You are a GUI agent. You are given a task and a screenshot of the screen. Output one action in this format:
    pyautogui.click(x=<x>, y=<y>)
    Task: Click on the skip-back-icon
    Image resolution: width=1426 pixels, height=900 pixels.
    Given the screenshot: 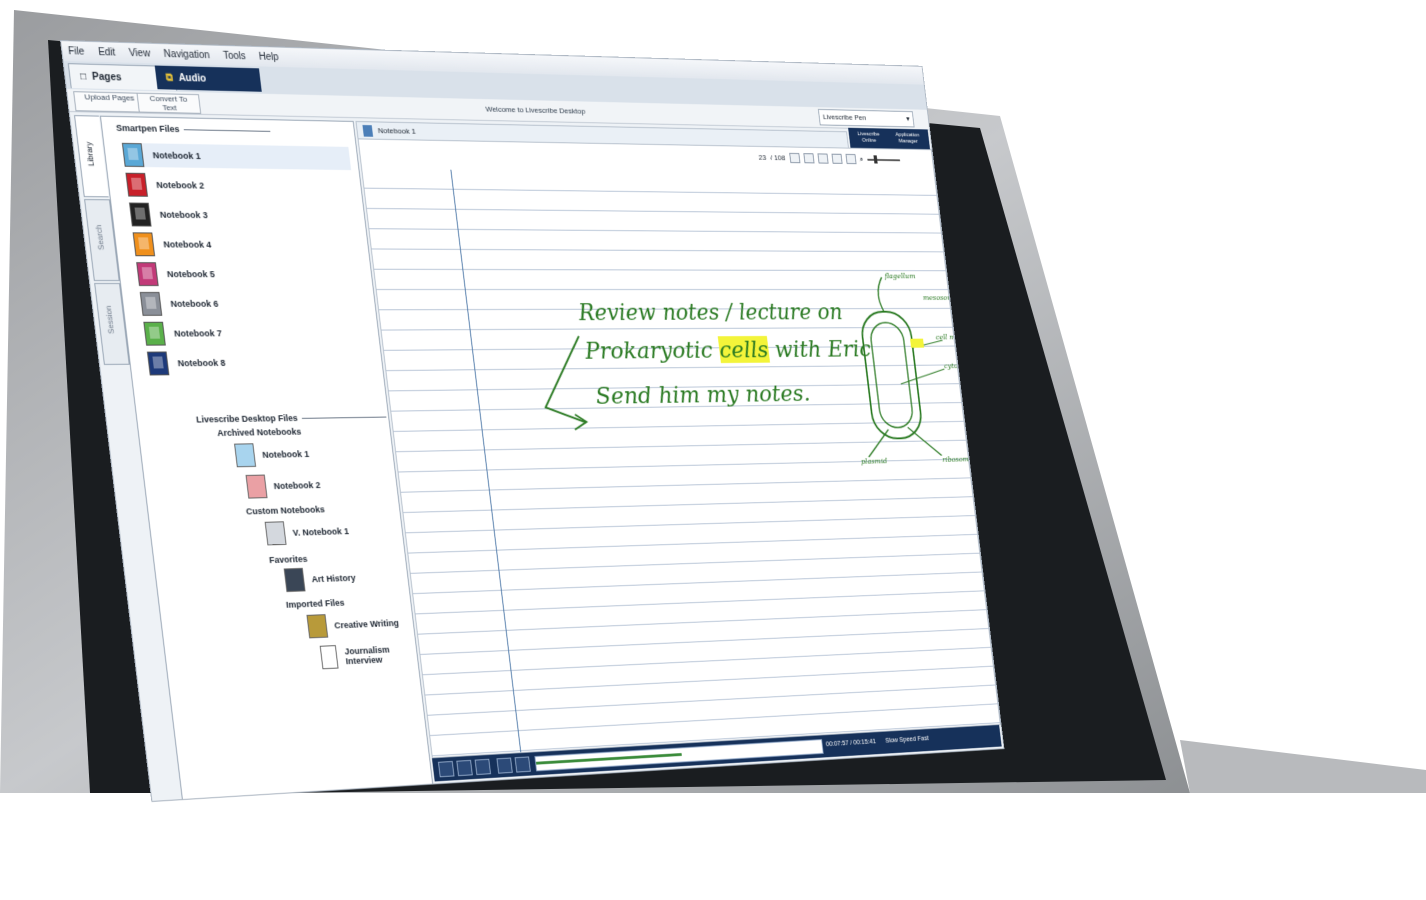 What is the action you would take?
    pyautogui.click(x=504, y=765)
    